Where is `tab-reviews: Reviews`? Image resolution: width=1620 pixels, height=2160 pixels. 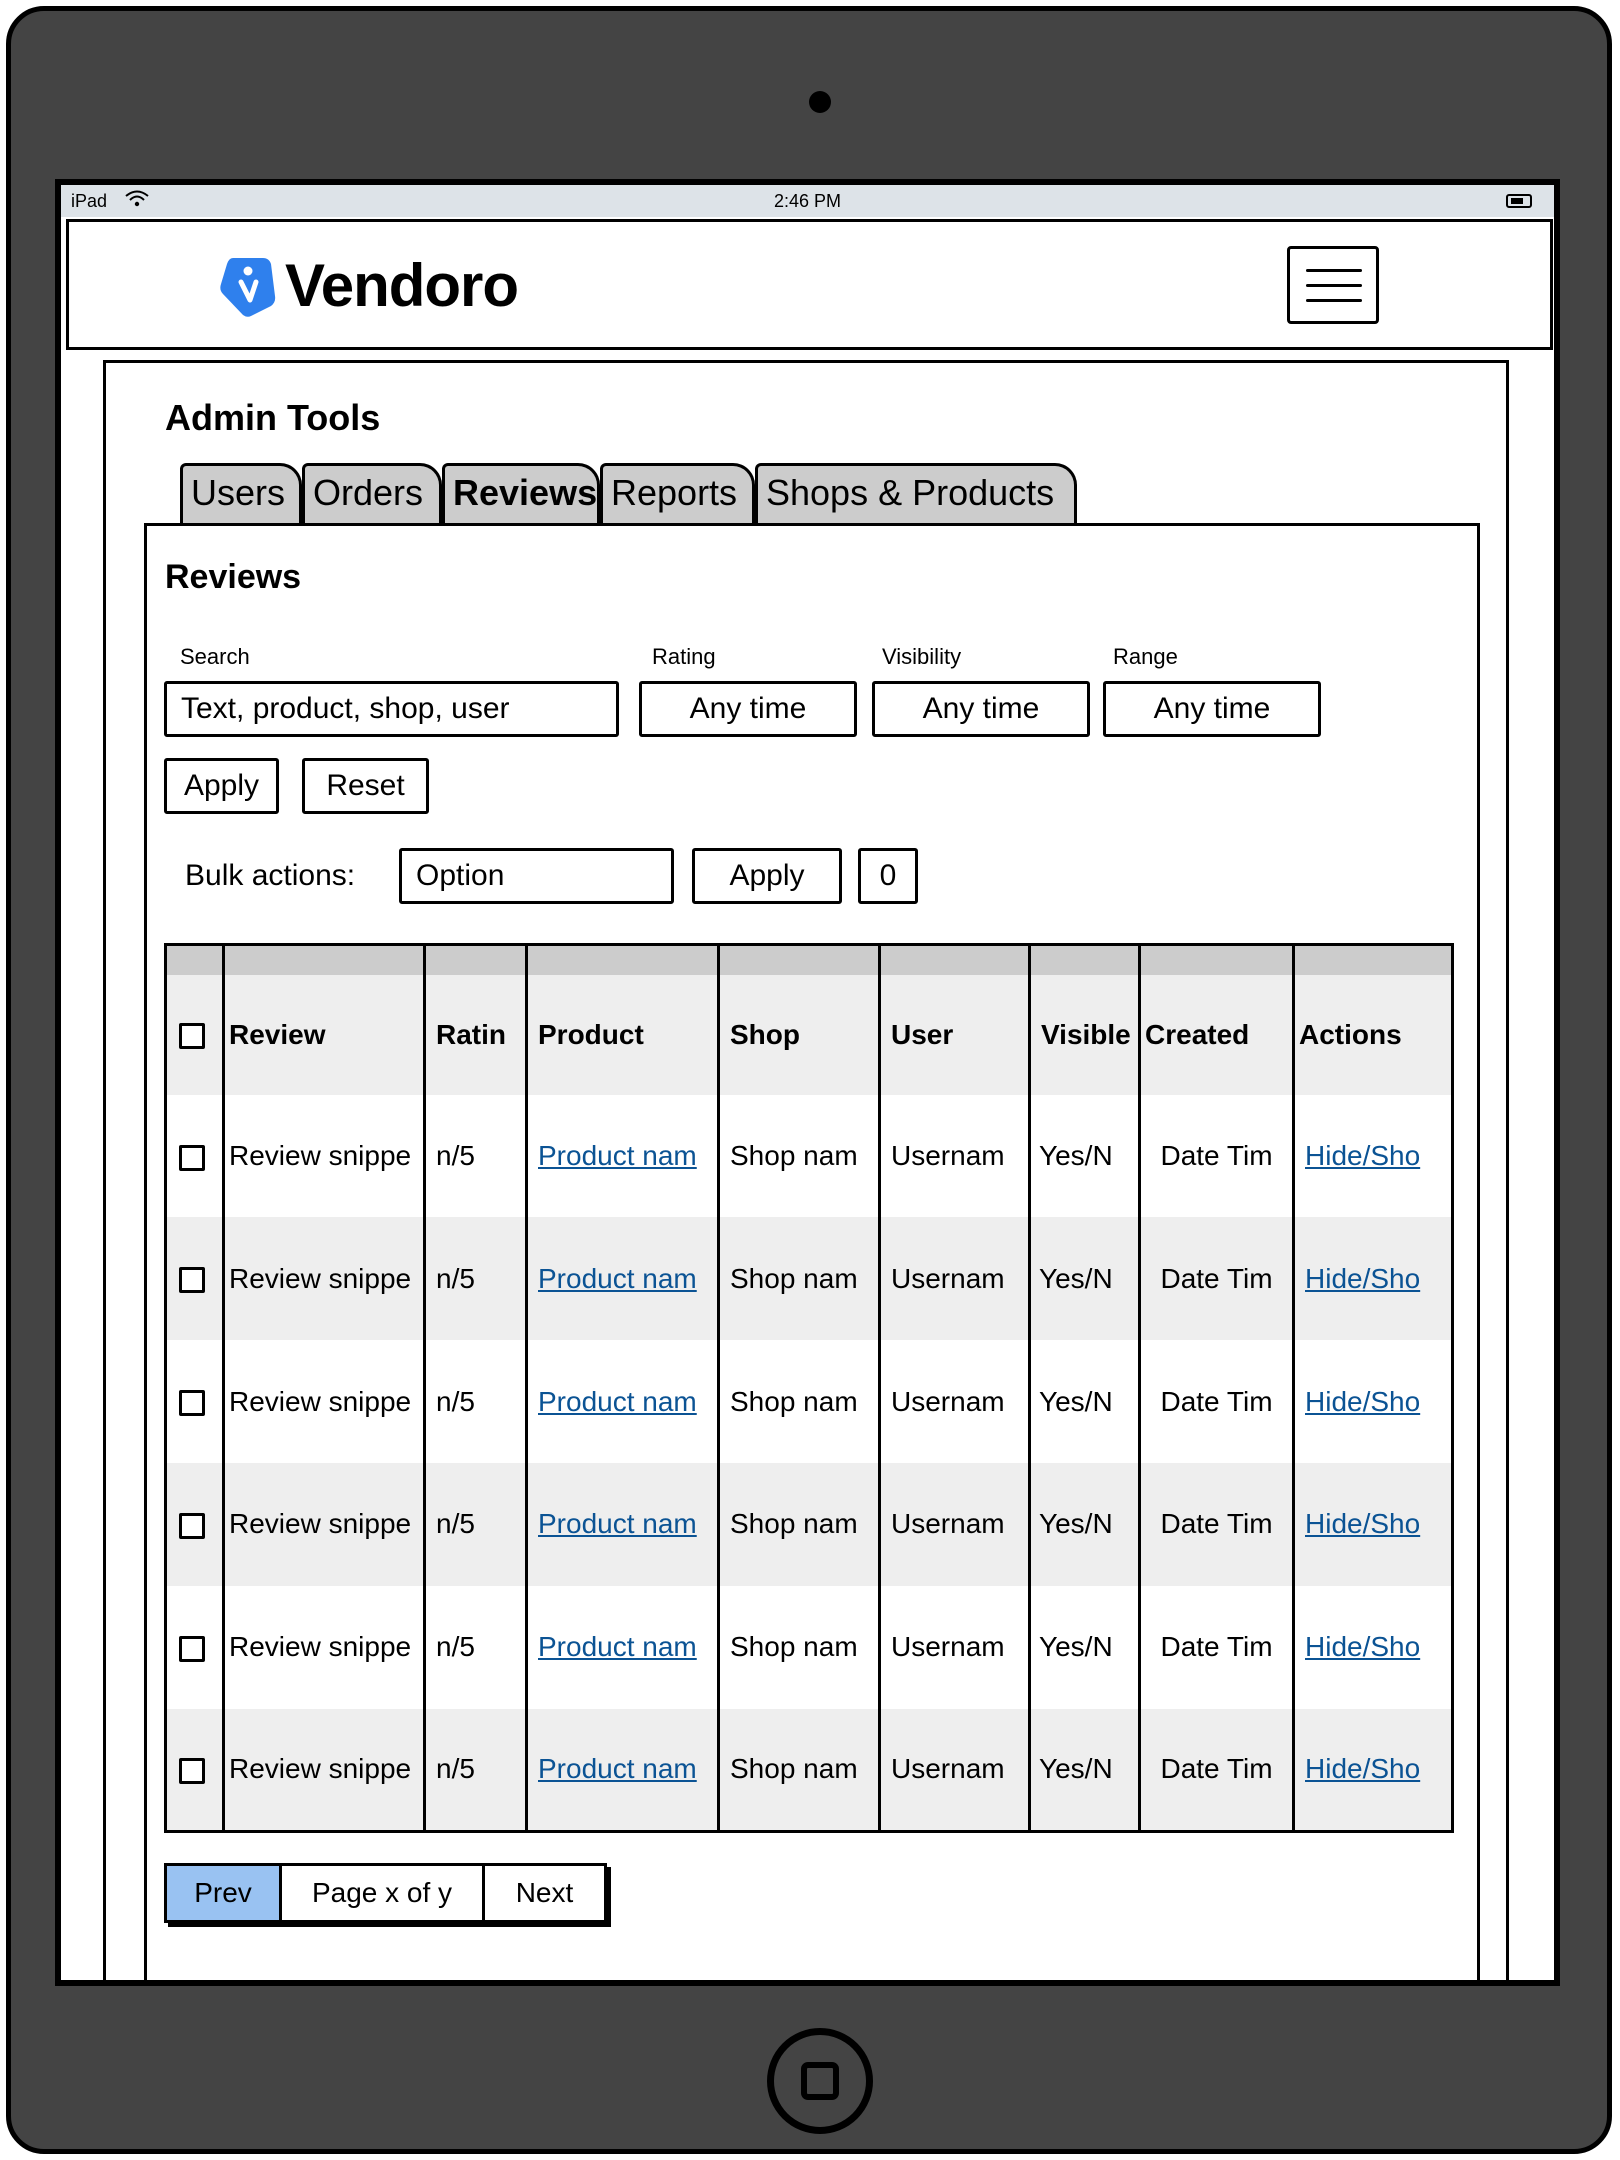 tab-reviews: Reviews is located at coordinates (521, 494).